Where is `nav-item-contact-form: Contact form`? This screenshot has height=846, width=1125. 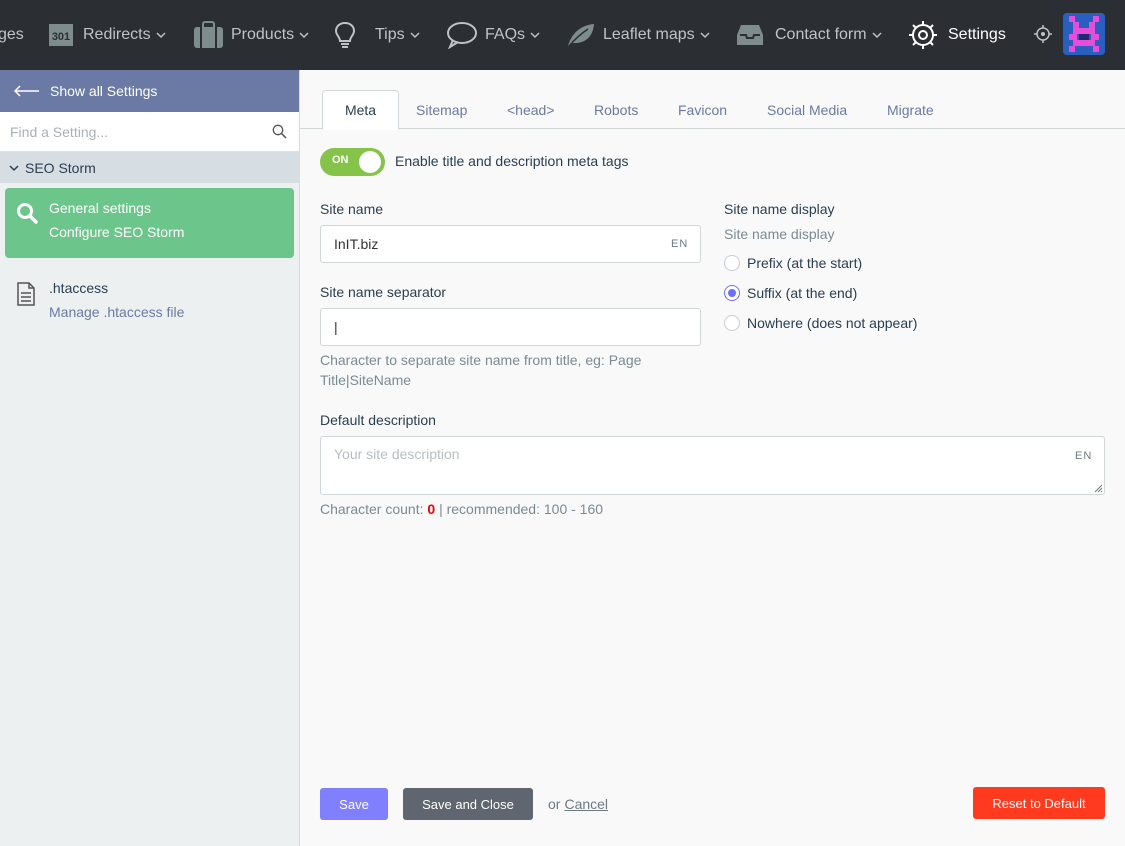
nav-item-contact-form: Contact form is located at coordinates (809, 35).